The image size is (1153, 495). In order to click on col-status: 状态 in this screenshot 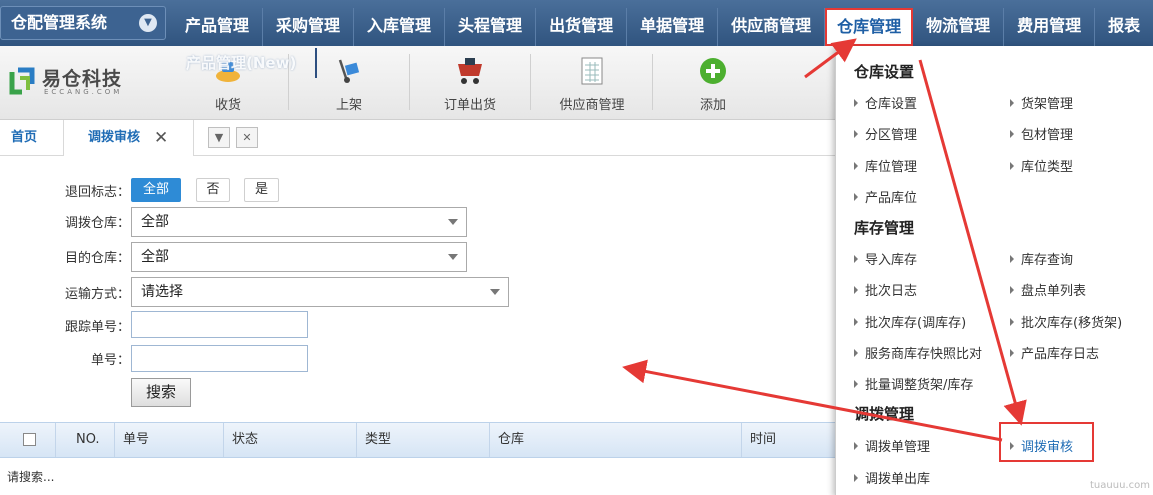, I will do `click(290, 440)`.